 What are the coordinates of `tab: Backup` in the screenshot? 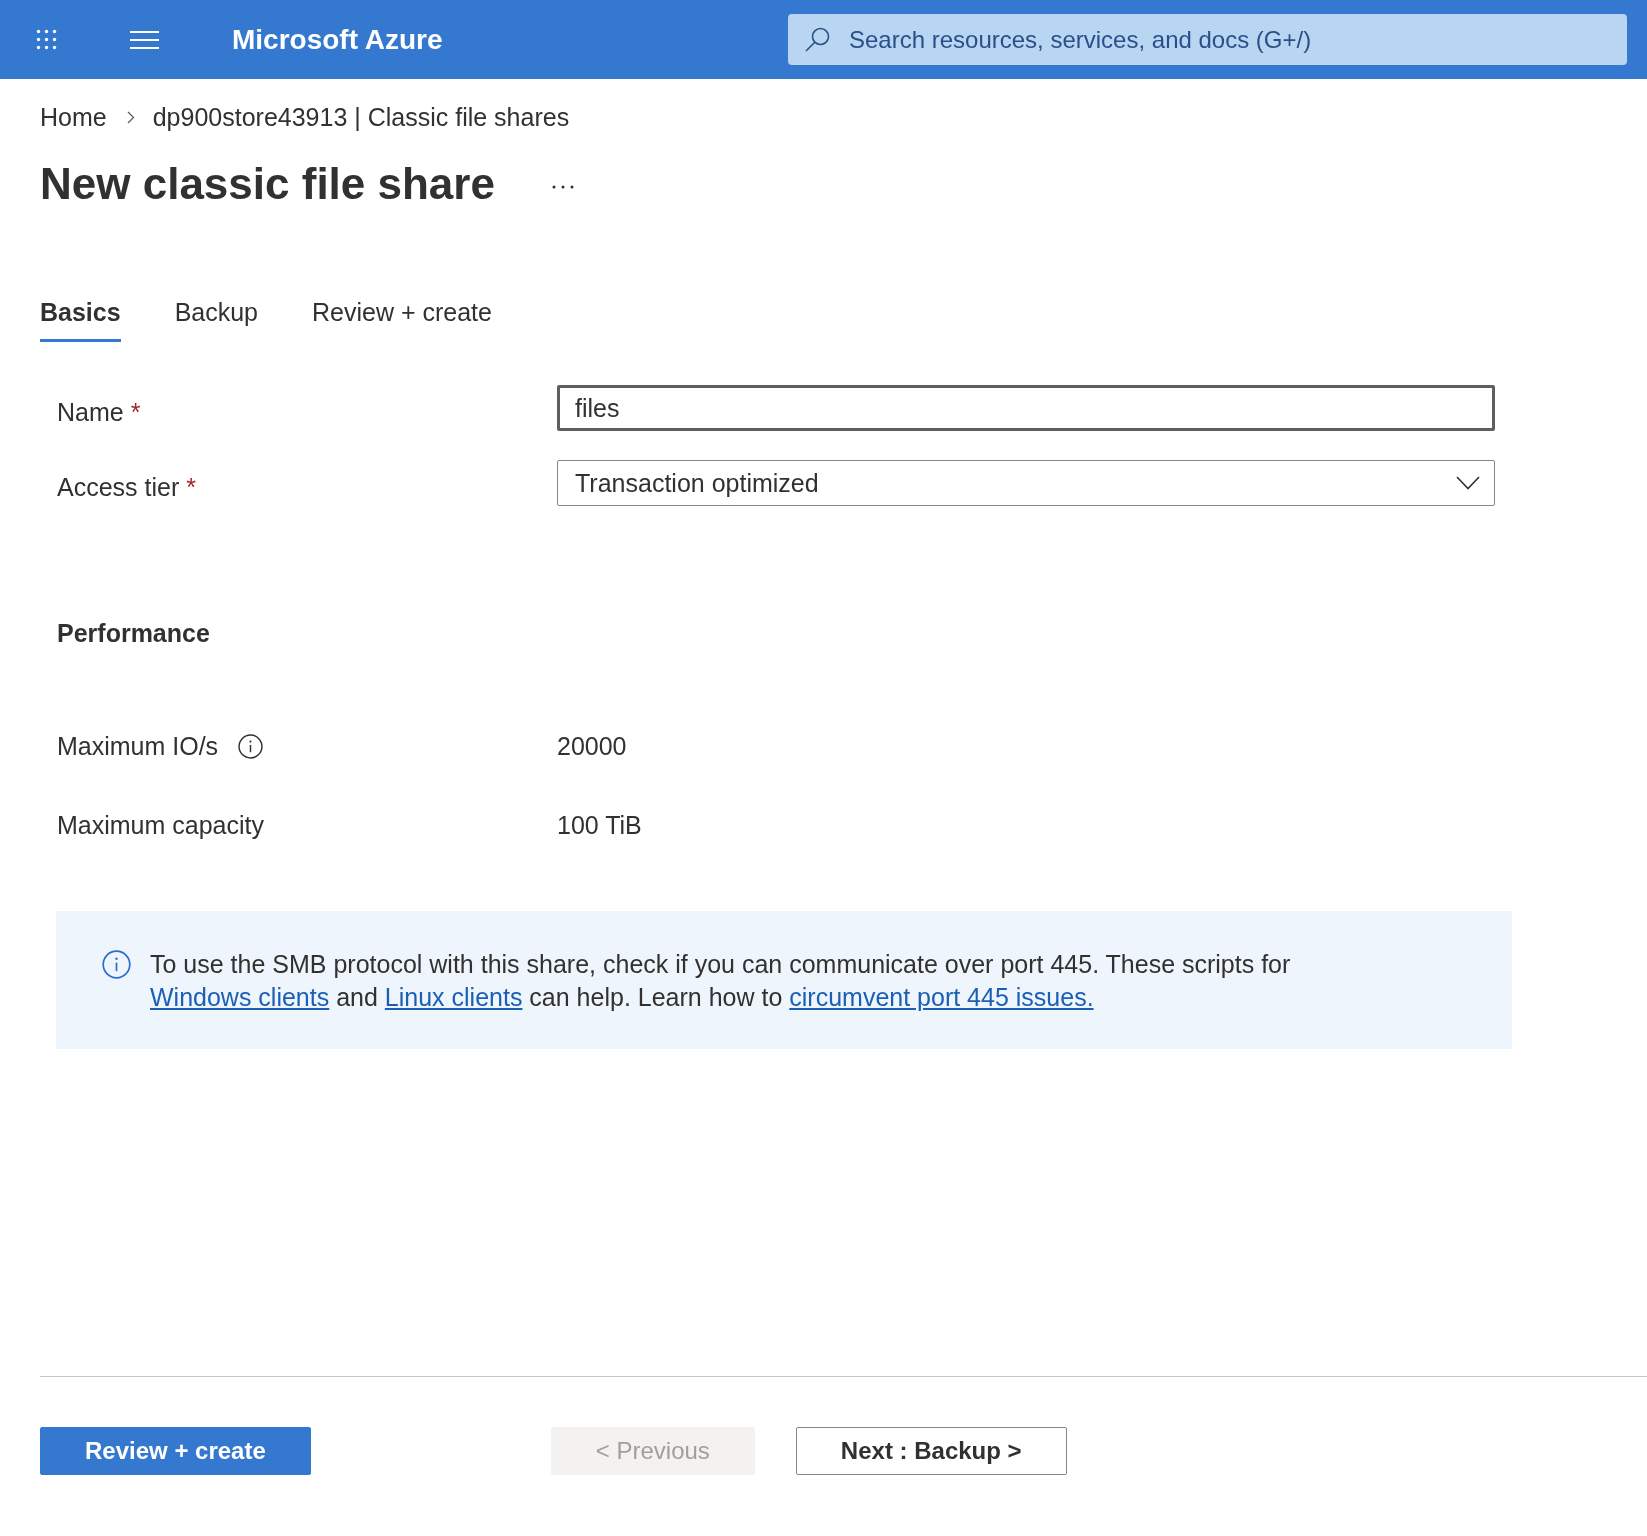 It's located at (216, 316).